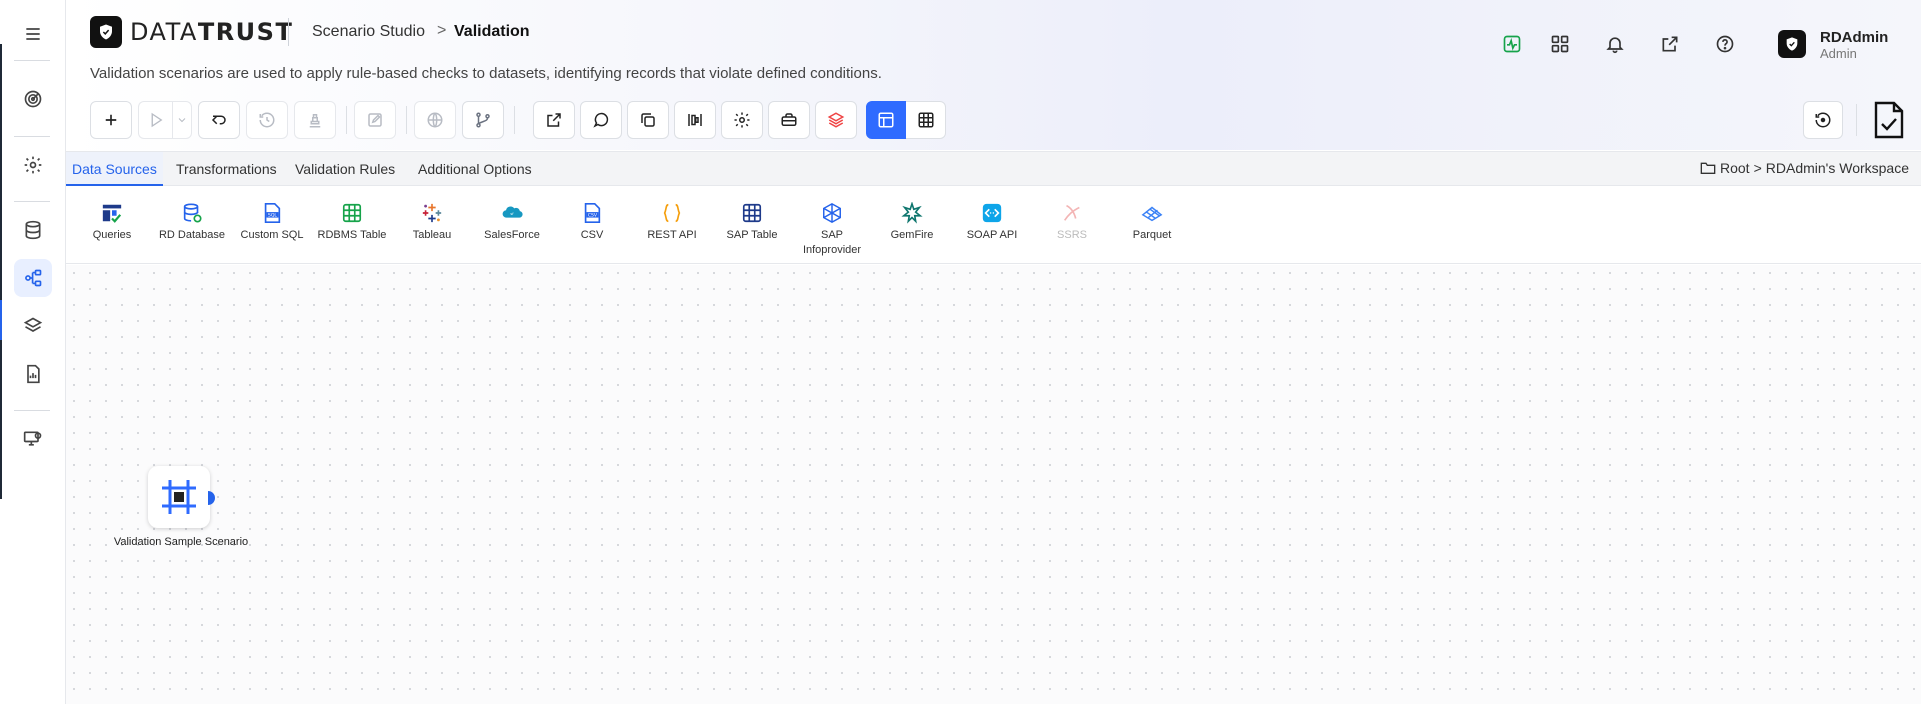  I want to click on source-salesforce: sf SalesForce, so click(512, 222).